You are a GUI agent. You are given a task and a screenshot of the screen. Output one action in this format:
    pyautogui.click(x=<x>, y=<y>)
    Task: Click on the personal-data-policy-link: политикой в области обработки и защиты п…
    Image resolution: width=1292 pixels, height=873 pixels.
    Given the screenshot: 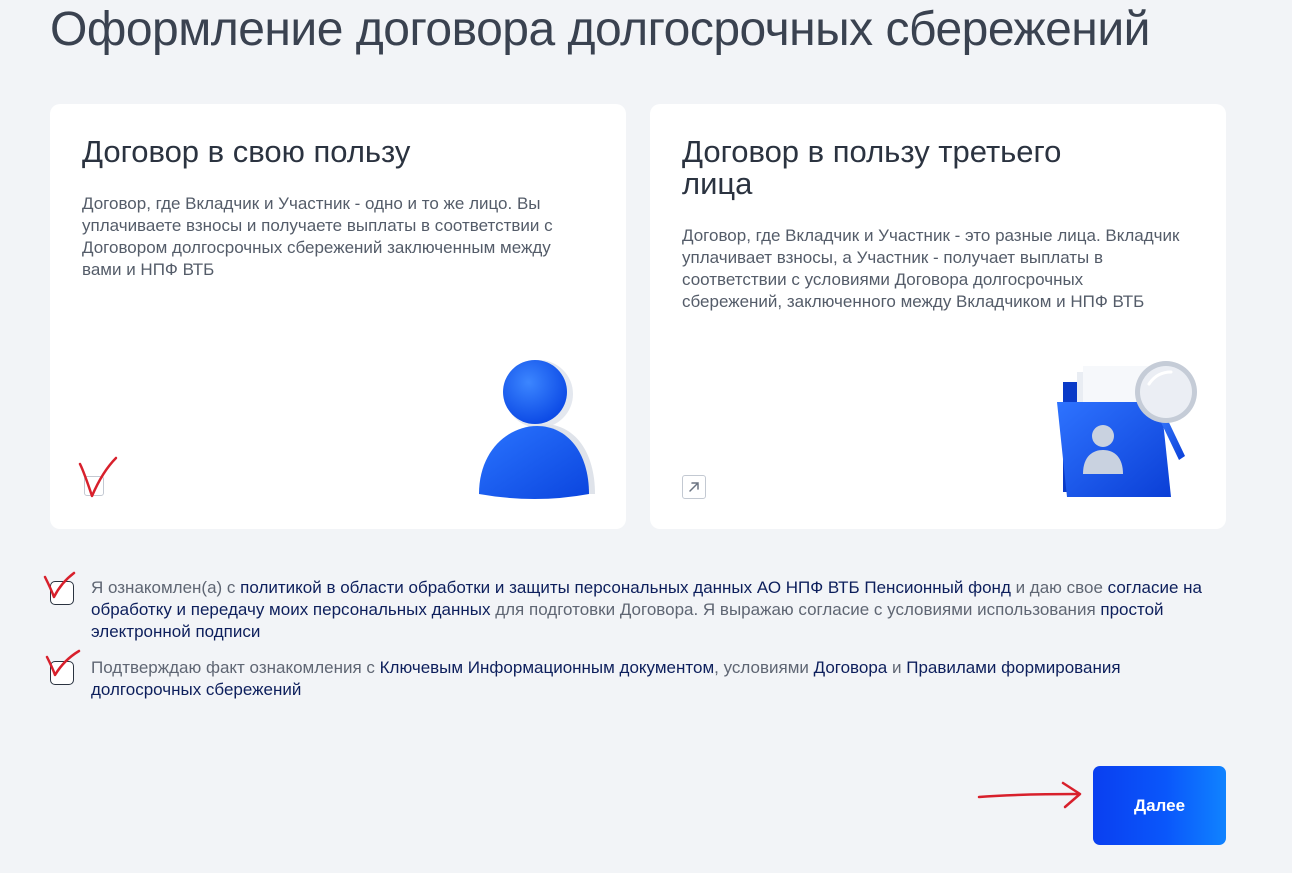 What is the action you would take?
    pyautogui.click(x=625, y=587)
    